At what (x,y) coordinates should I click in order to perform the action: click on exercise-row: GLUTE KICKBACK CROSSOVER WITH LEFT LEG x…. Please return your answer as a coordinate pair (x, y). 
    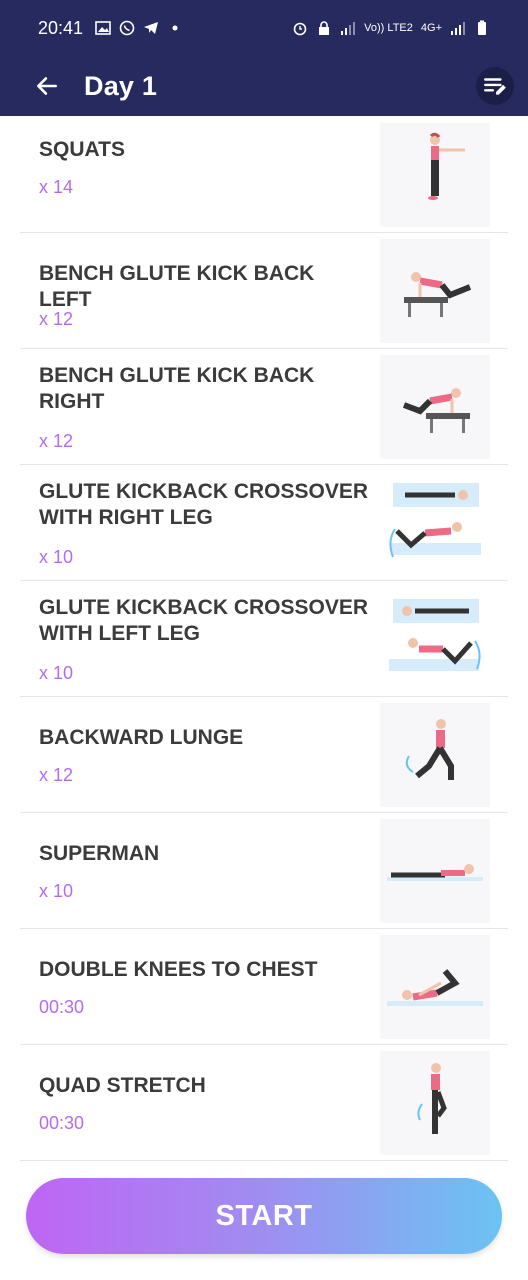
    Looking at the image, I should click on (264, 639).